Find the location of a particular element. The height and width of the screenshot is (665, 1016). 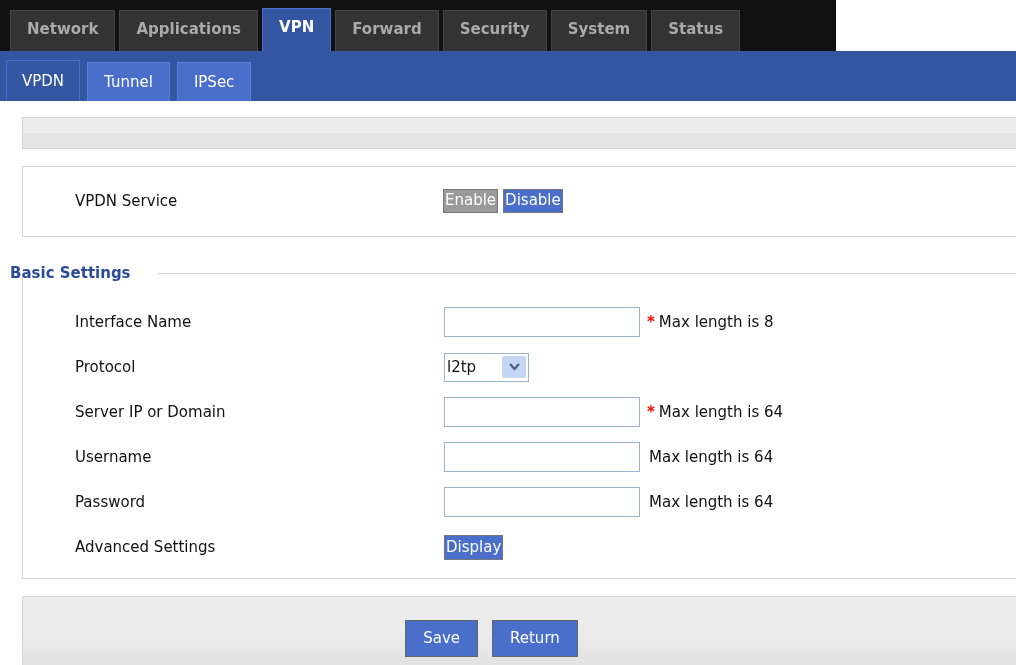

main-tab: Security is located at coordinates (494, 30).